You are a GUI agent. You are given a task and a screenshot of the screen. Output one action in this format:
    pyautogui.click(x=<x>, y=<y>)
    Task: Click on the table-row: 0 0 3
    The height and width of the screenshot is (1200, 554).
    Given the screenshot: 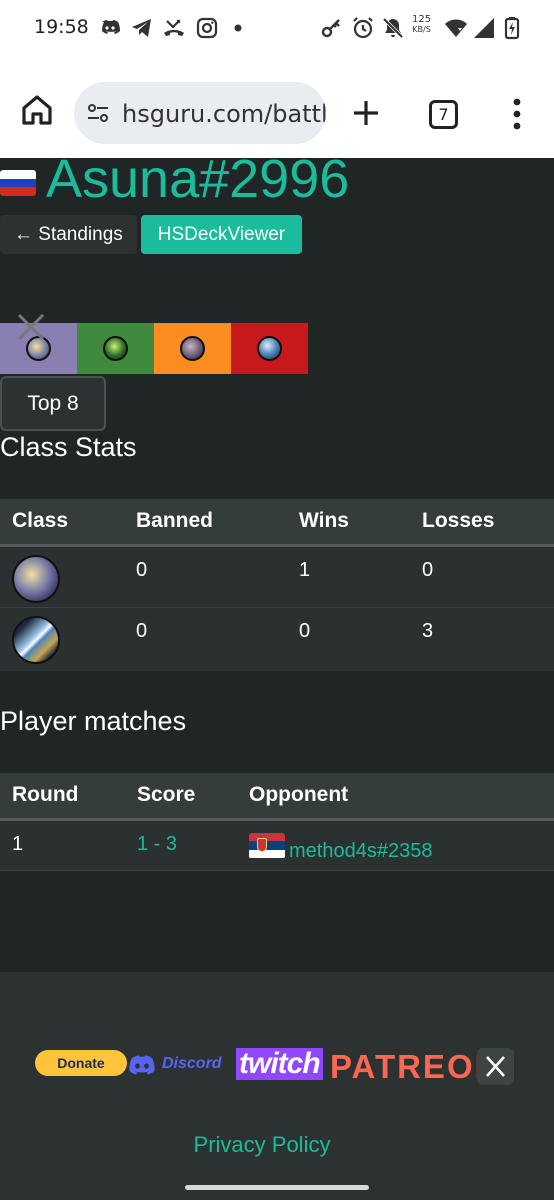 What is the action you would take?
    pyautogui.click(x=277, y=638)
    